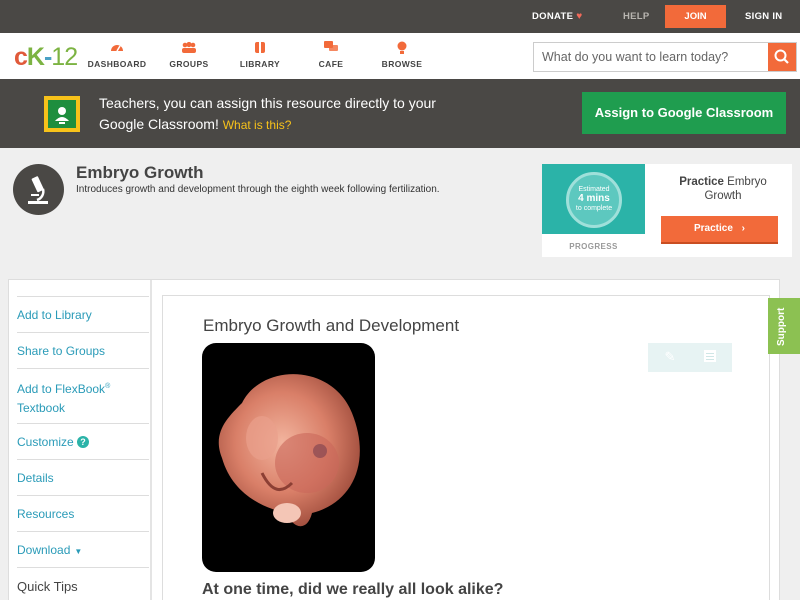 The width and height of the screenshot is (800, 600). What do you see at coordinates (260, 64) in the screenshot?
I see `nav-library-label: LIBRARY` at bounding box center [260, 64].